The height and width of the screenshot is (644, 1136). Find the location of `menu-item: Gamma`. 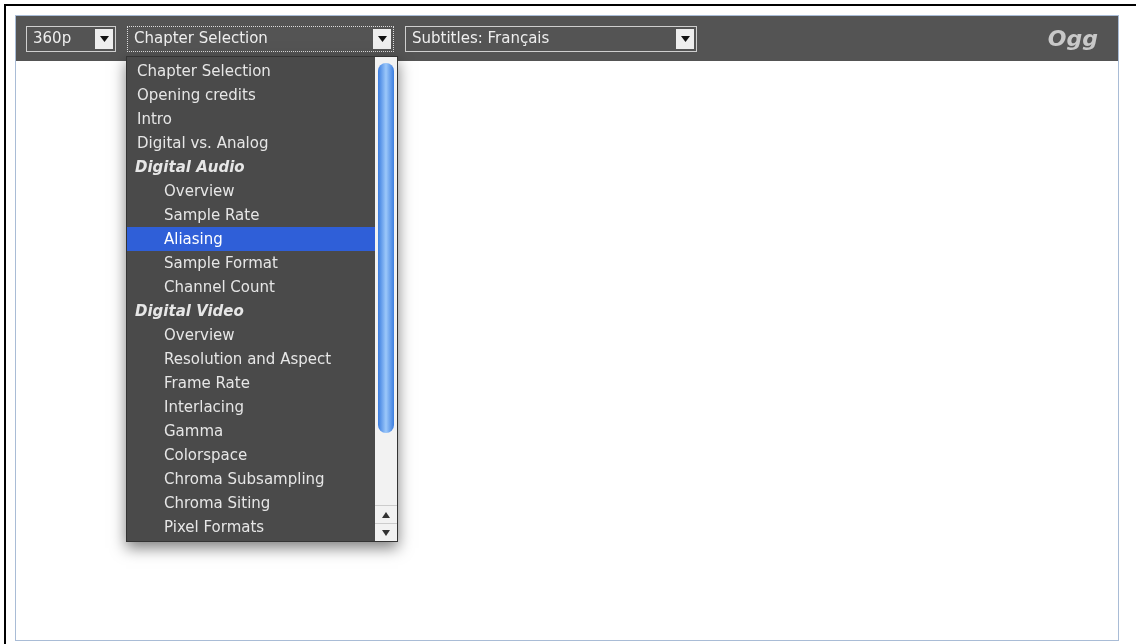

menu-item: Gamma is located at coordinates (251, 431).